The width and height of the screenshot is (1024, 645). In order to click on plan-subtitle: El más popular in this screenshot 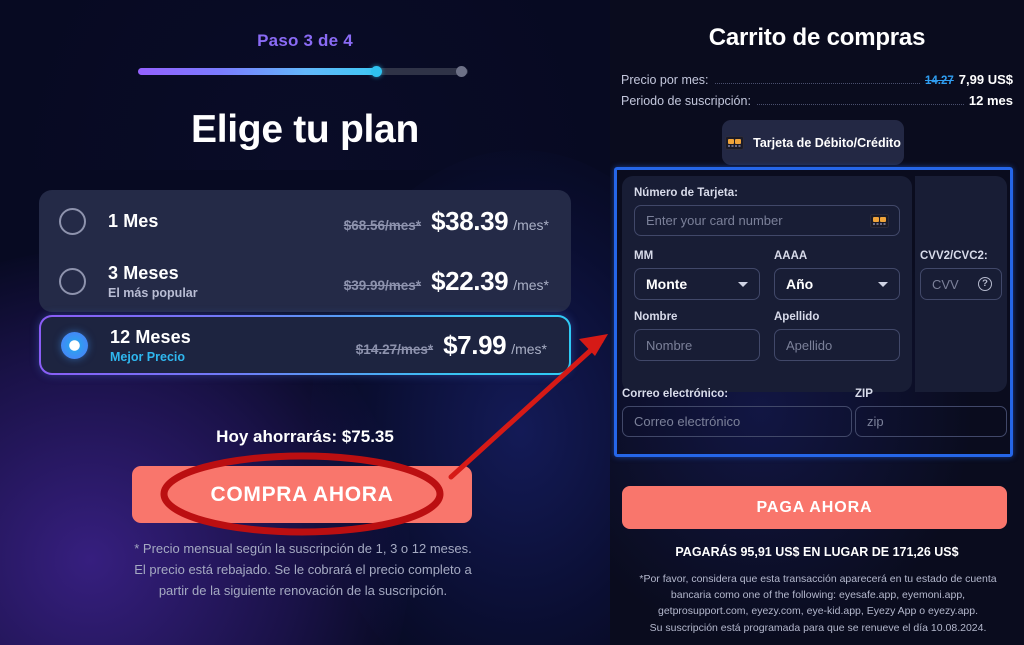, I will do `click(153, 293)`.